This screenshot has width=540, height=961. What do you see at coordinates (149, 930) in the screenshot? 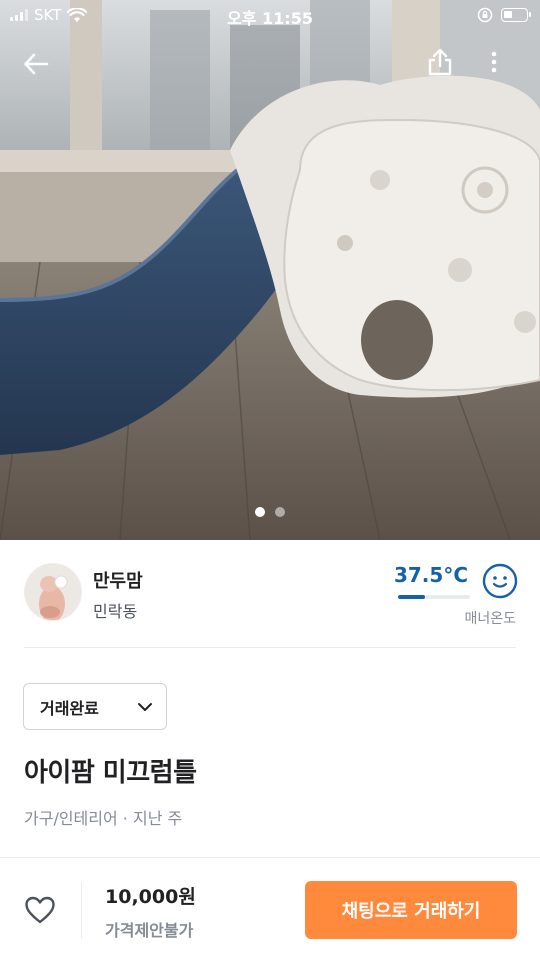
I see `price-negotiation-status: 가격제안불가` at bounding box center [149, 930].